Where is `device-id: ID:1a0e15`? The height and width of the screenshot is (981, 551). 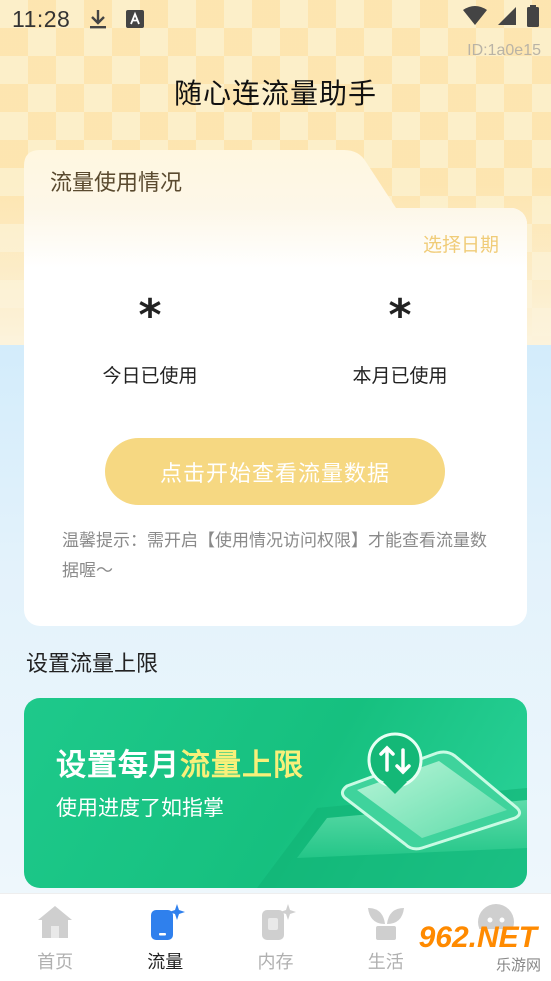
device-id: ID:1a0e15 is located at coordinates (504, 50).